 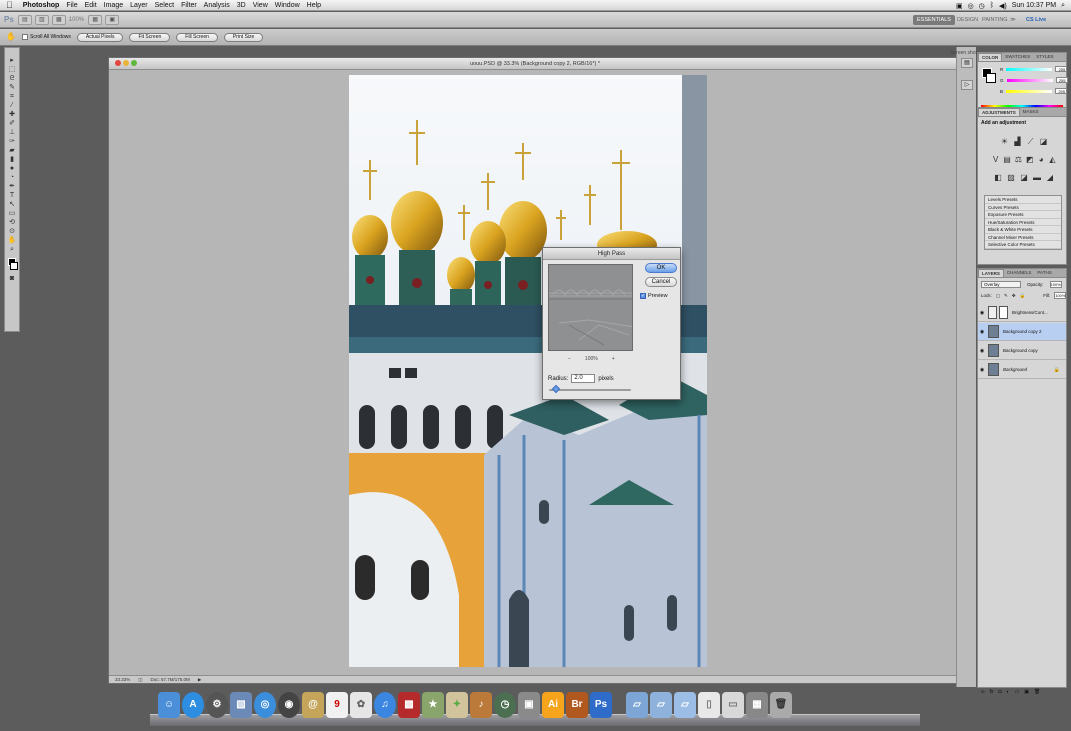 I want to click on channel-mixer-icon: ◭, so click(x=1052, y=159).